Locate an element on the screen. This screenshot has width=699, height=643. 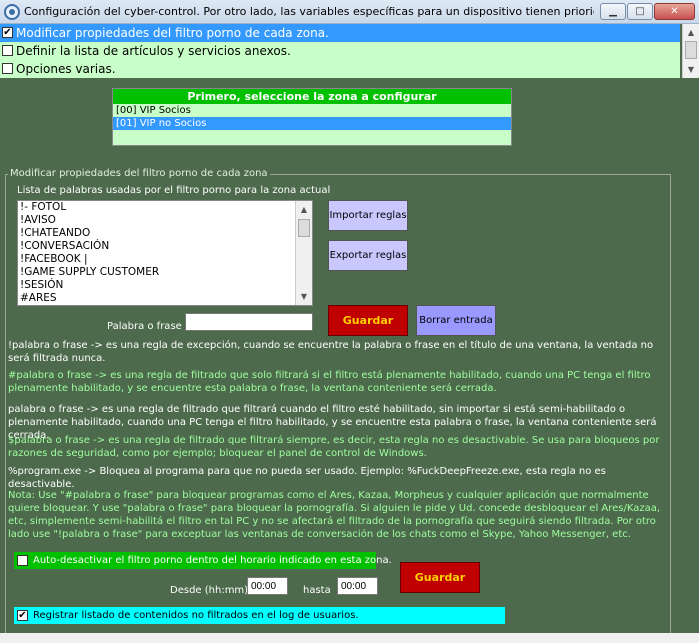
list-item: !CHATEANDO is located at coordinates (165, 233).